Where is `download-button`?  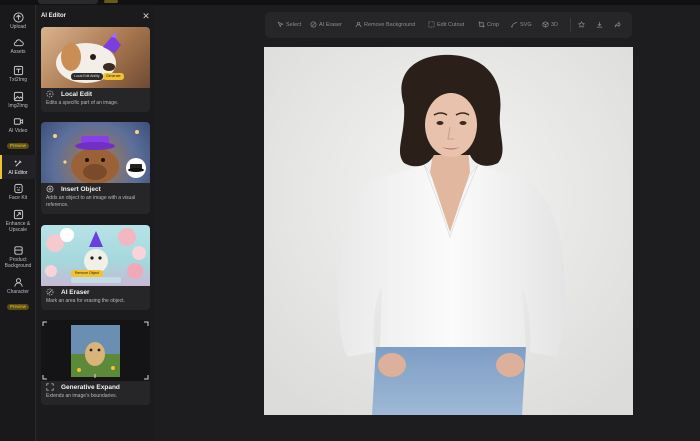
download-button is located at coordinates (600, 25).